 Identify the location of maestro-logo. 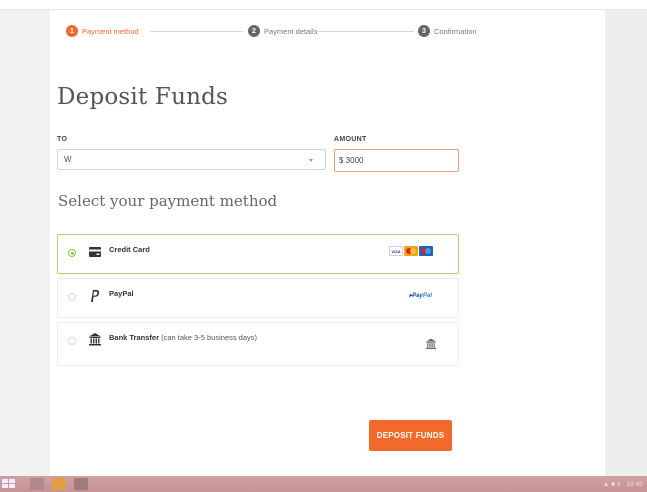
(426, 251).